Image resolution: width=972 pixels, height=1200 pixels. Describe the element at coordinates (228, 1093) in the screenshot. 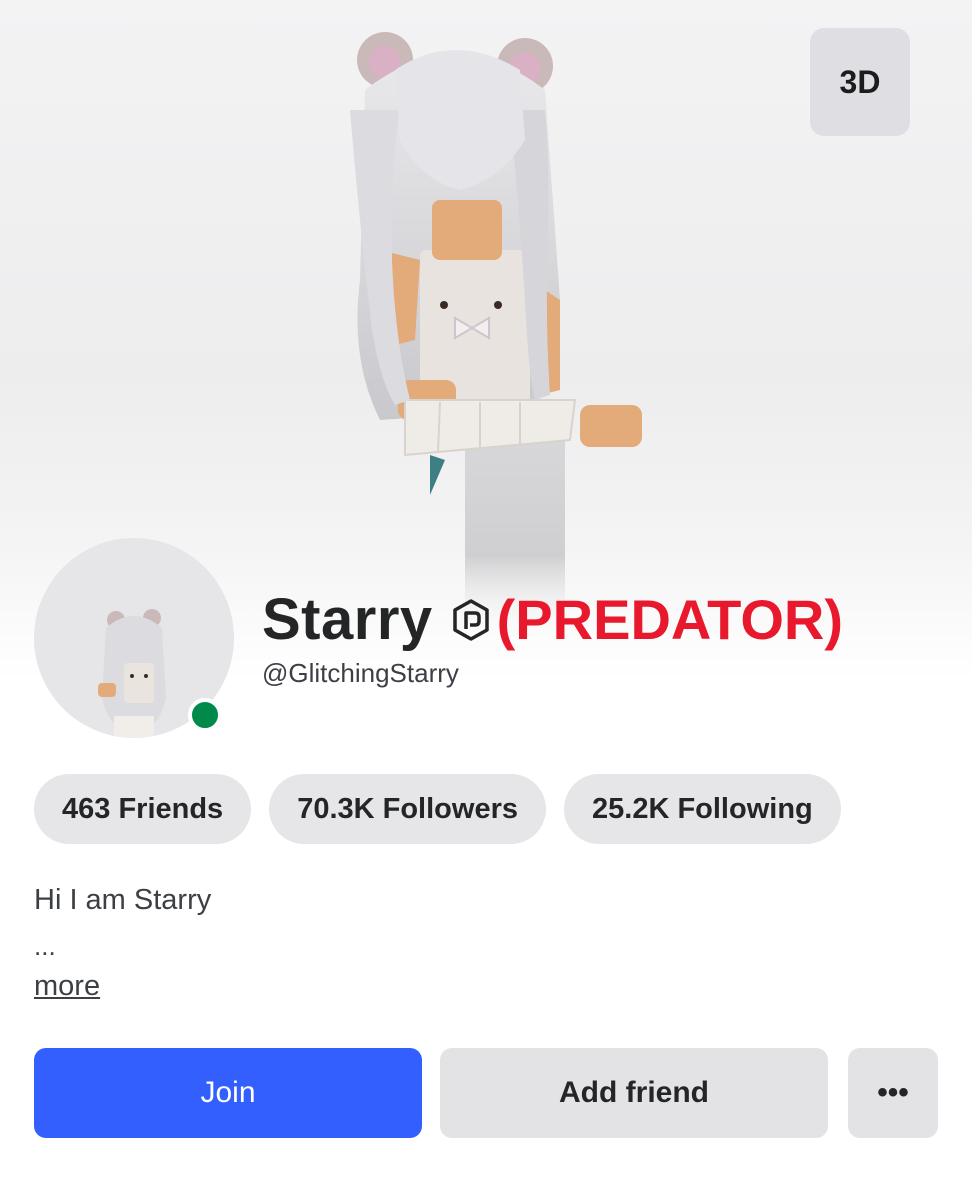

I see `join-button: Join` at that location.